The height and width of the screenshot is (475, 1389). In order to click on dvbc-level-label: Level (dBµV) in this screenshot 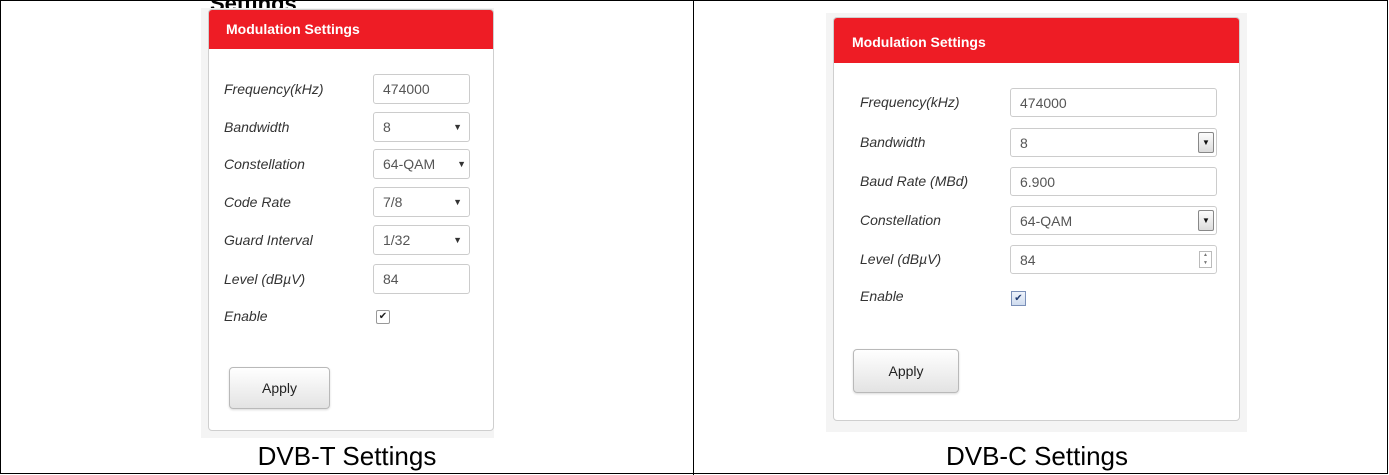, I will do `click(901, 259)`.